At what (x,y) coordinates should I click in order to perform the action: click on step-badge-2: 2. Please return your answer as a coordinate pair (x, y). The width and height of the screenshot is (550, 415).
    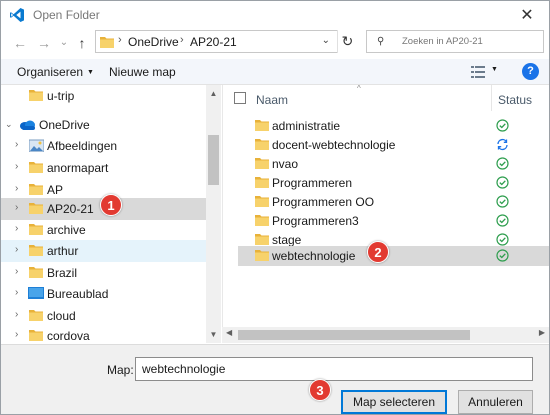
    Looking at the image, I should click on (378, 252).